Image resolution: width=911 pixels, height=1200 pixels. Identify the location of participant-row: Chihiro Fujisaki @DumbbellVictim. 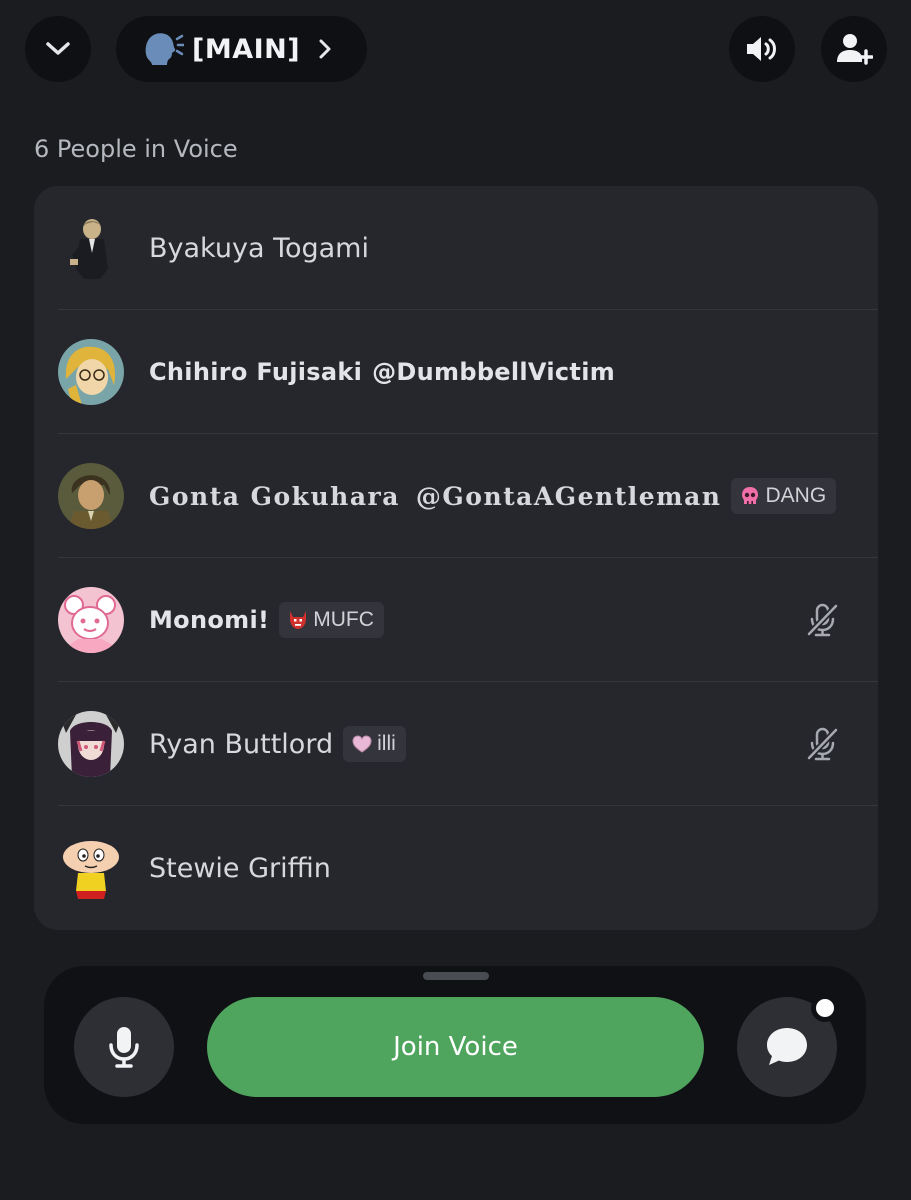
(456, 372).